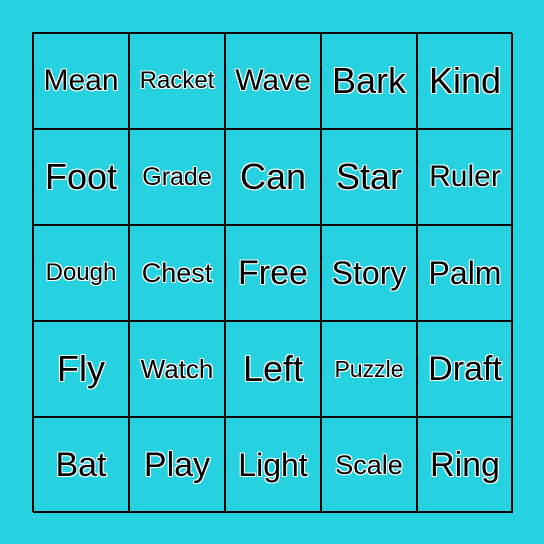  I want to click on cell-label: Fly, so click(81, 368).